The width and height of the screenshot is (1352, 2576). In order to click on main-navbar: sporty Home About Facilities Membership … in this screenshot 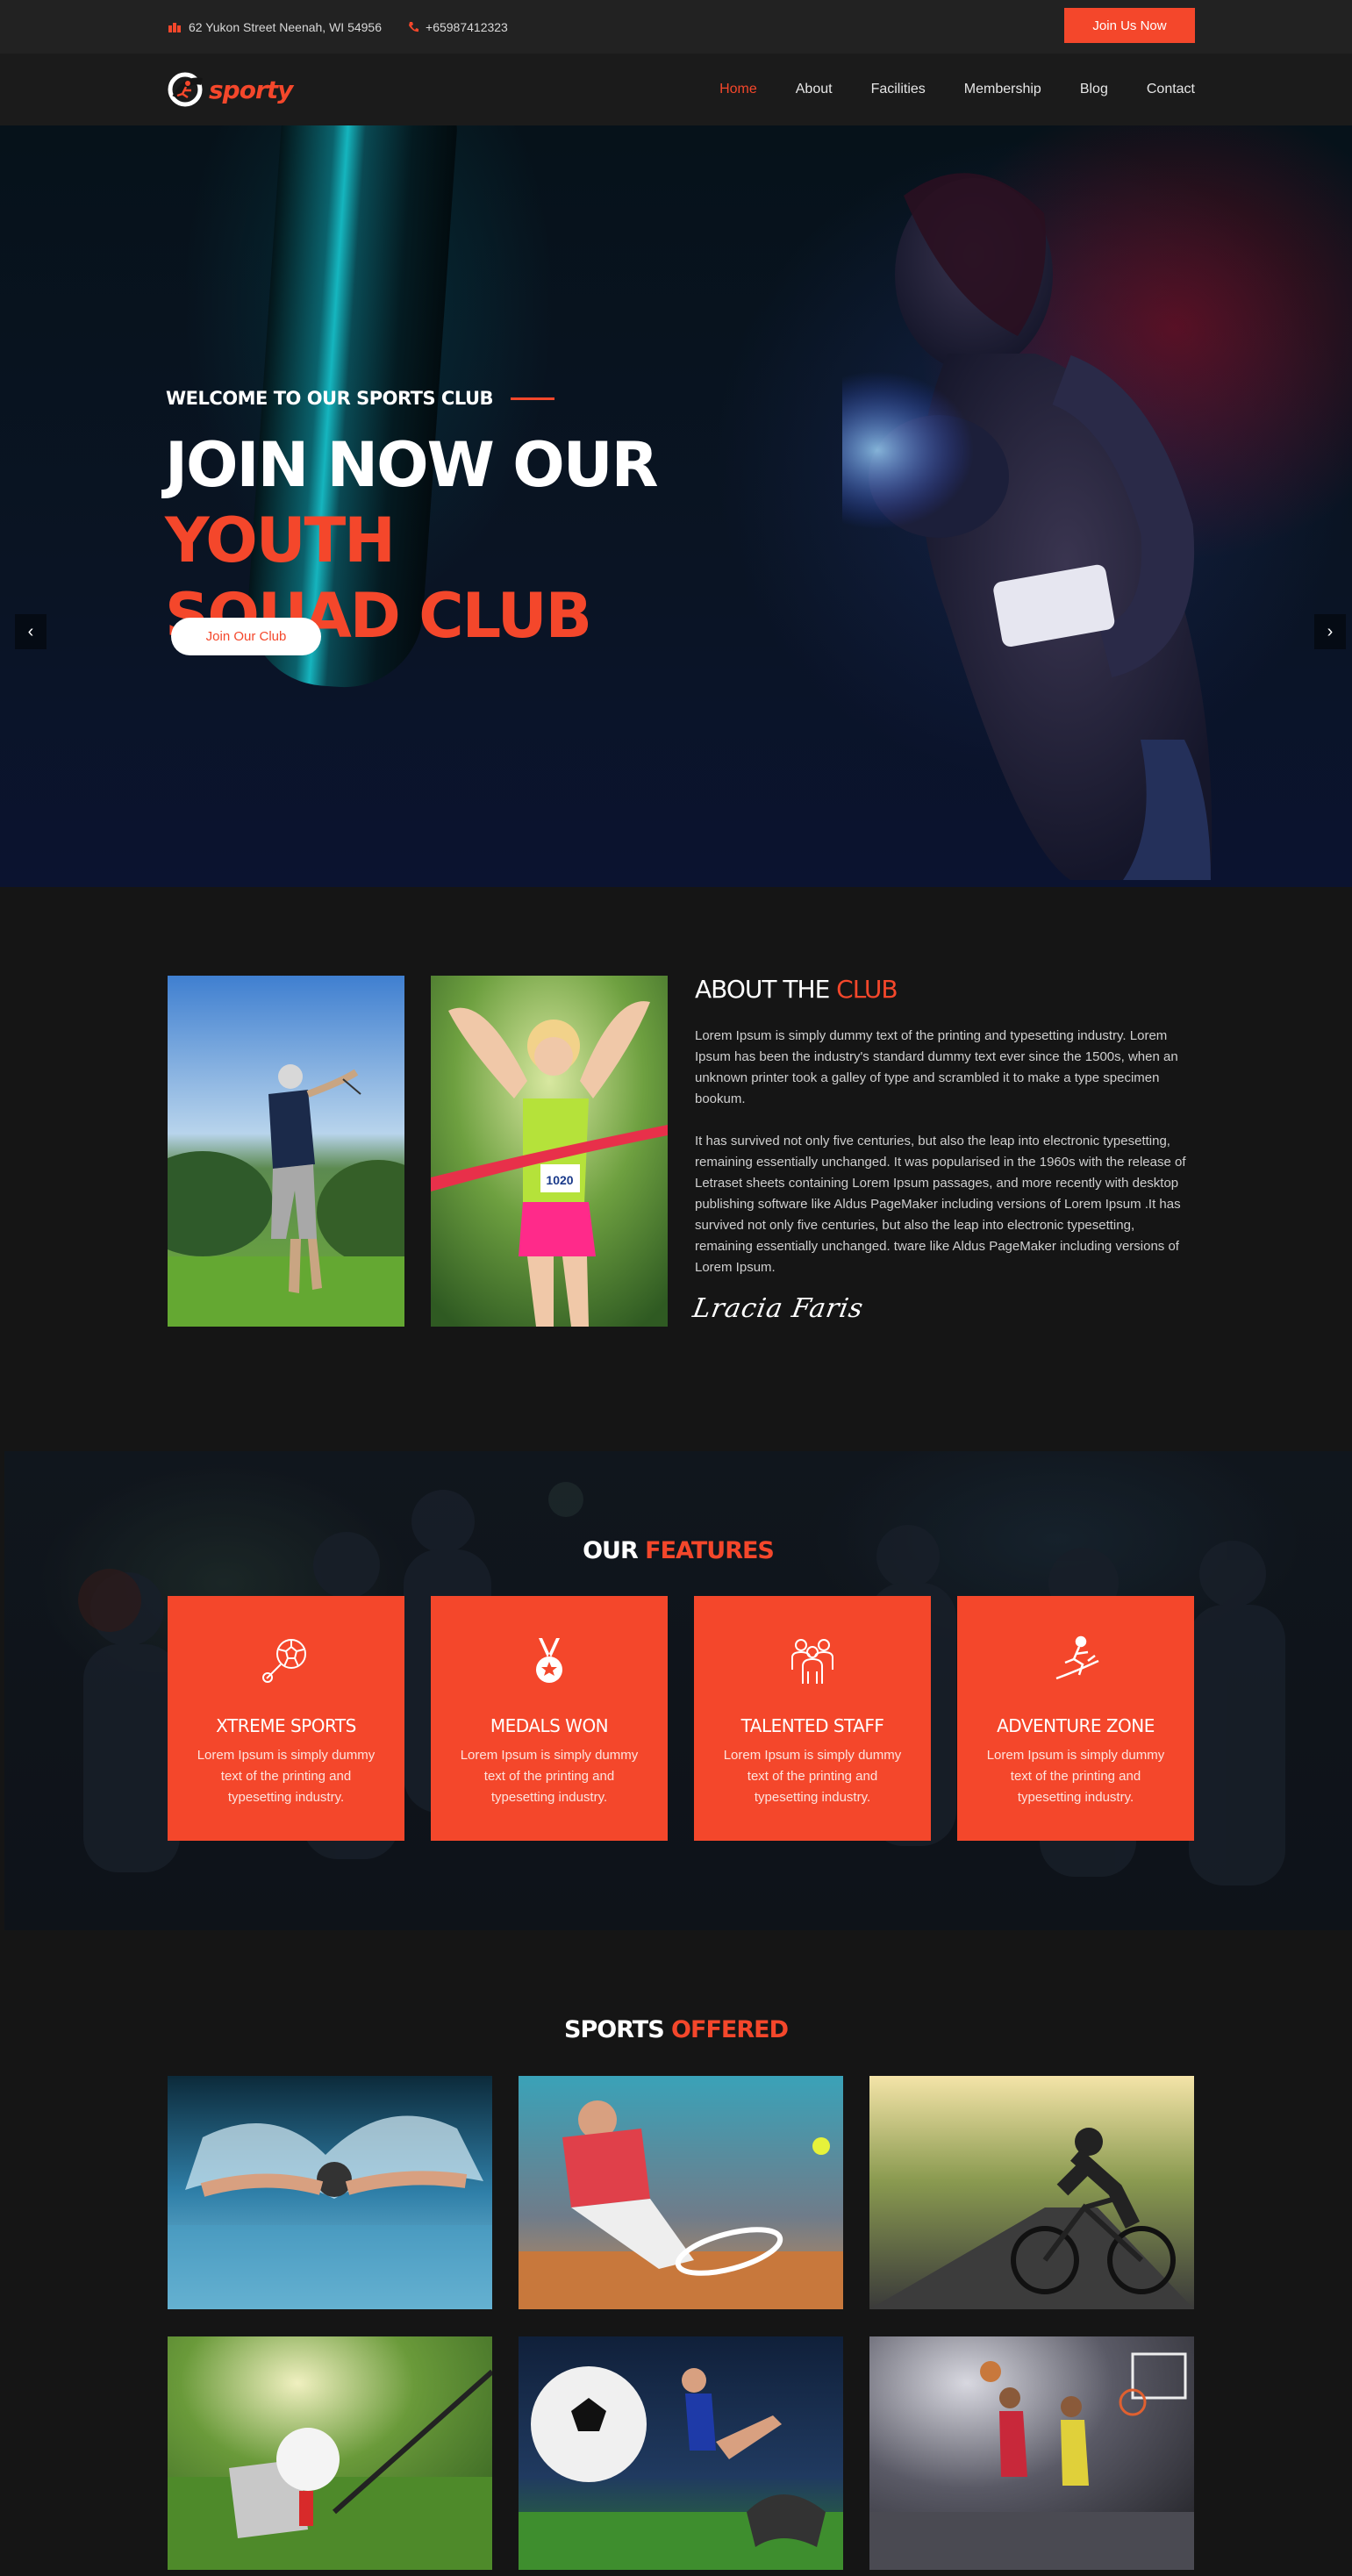, I will do `click(676, 89)`.